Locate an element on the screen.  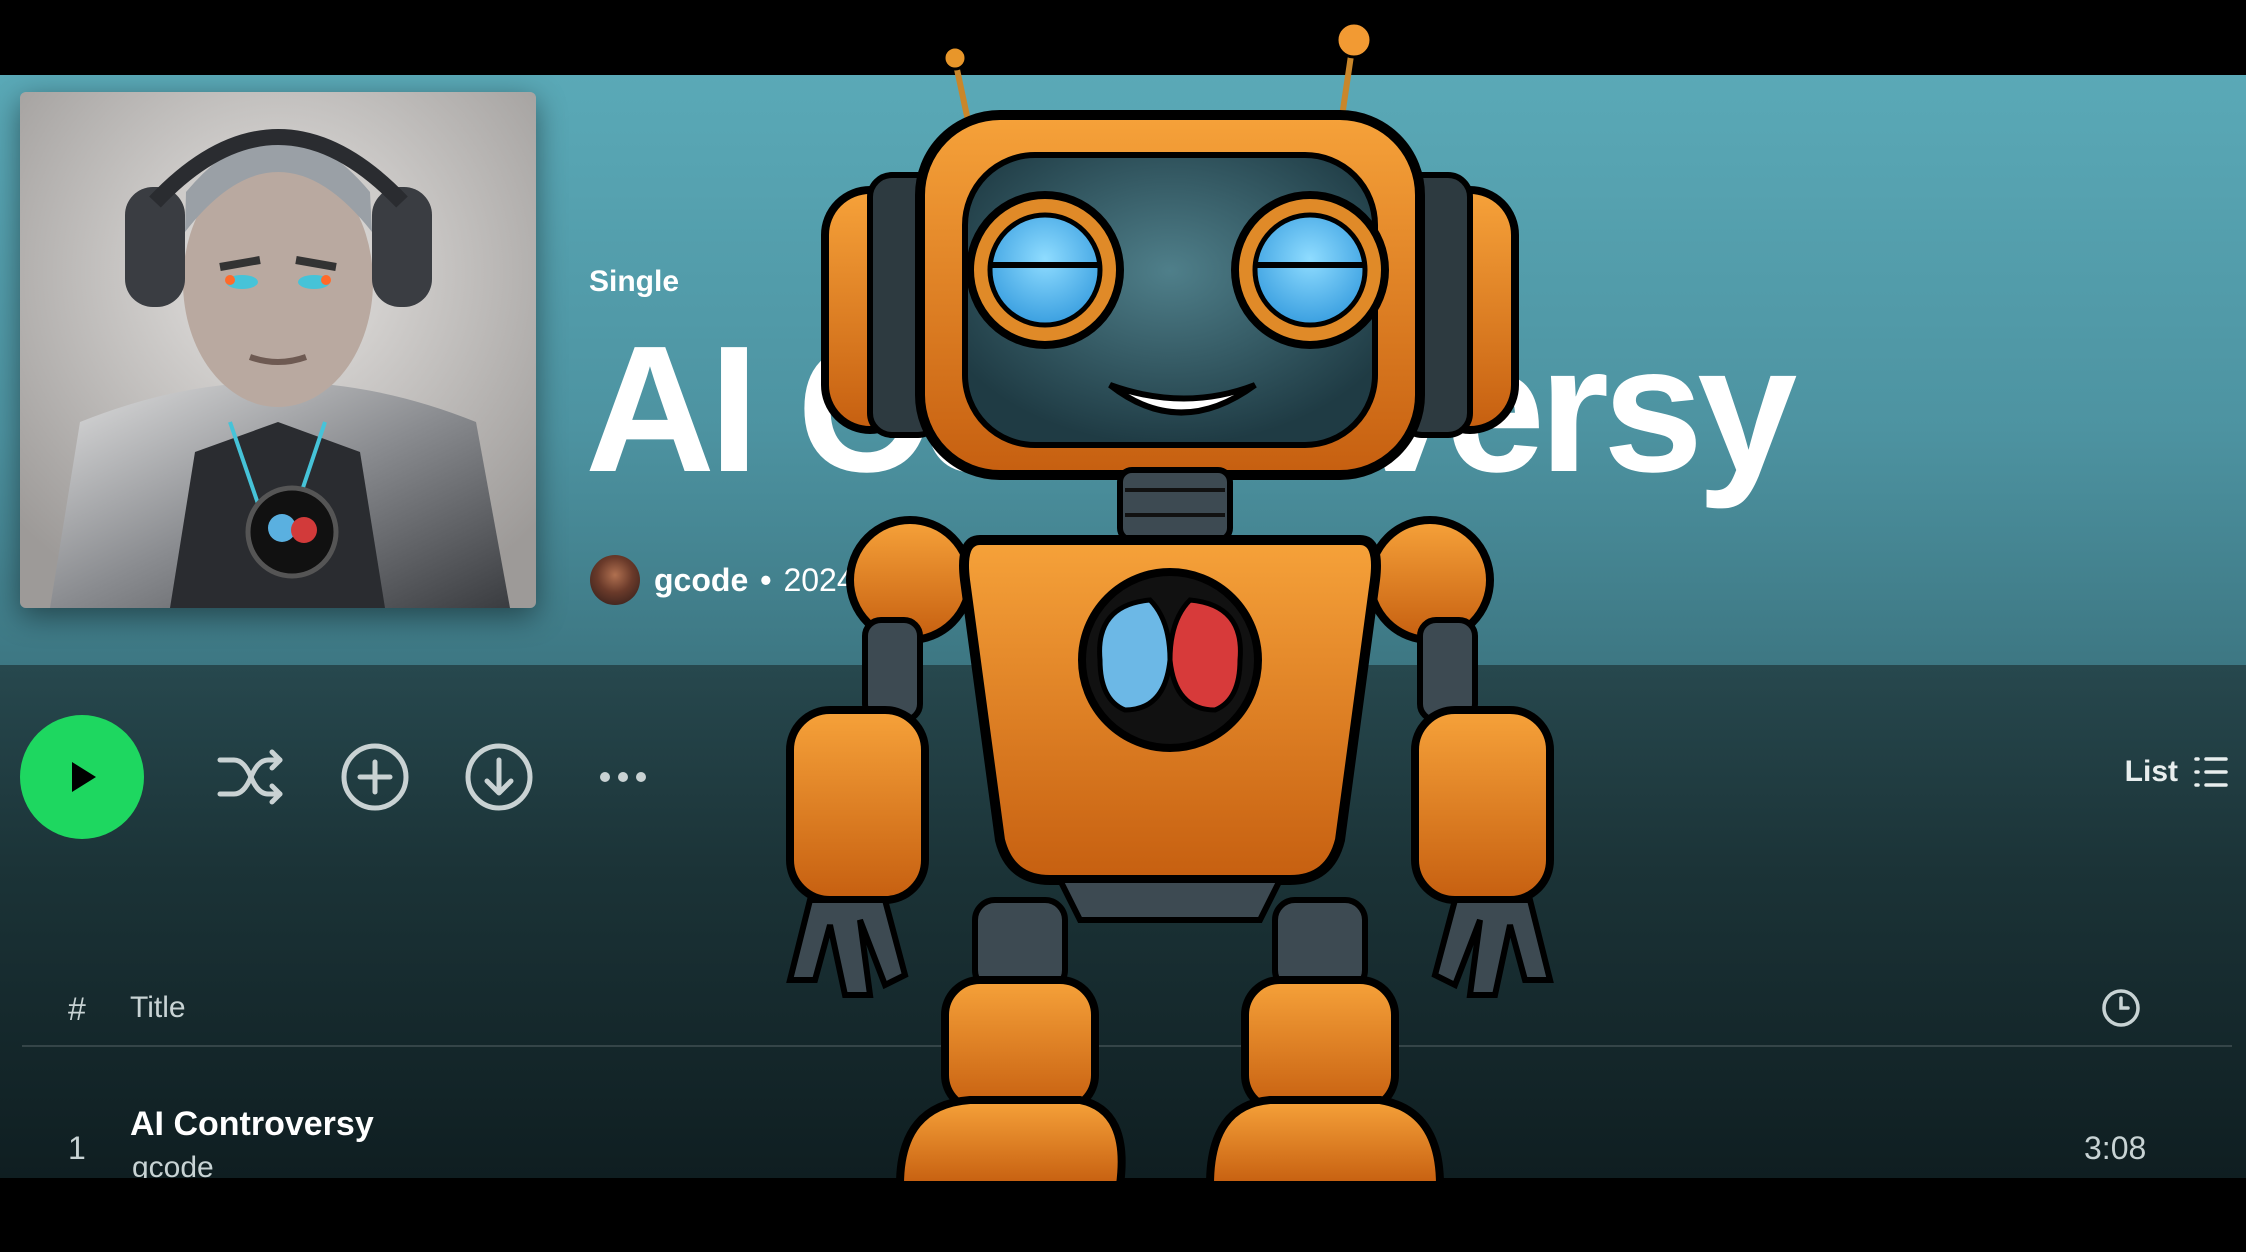
view-toggle-button: List is located at coordinates (2177, 772).